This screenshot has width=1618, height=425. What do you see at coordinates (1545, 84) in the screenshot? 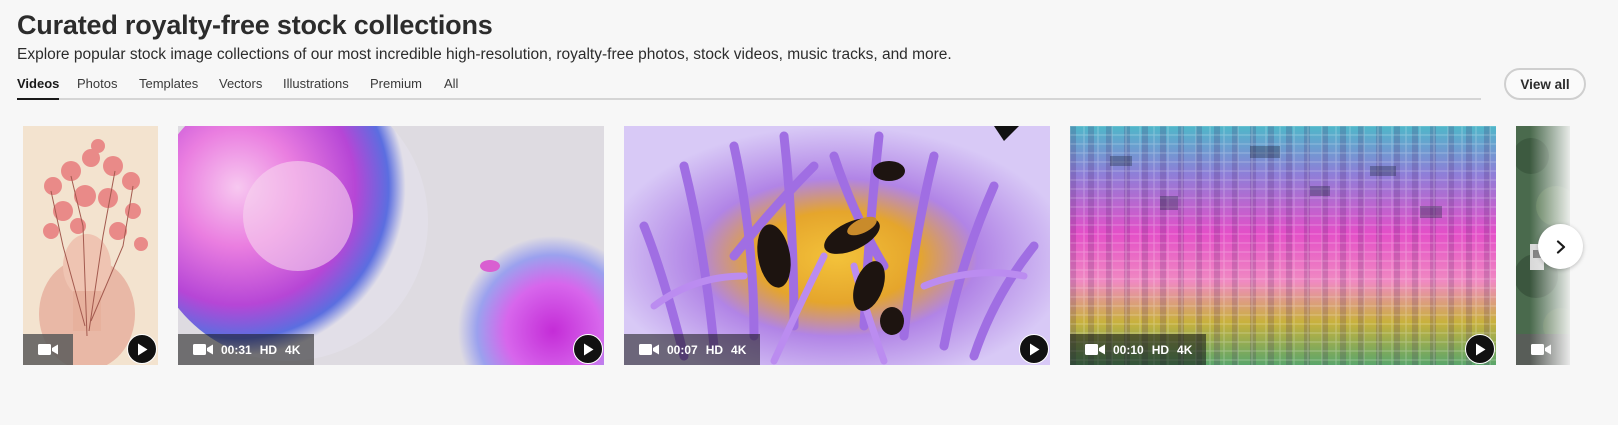
I see `view-all-button: View all` at bounding box center [1545, 84].